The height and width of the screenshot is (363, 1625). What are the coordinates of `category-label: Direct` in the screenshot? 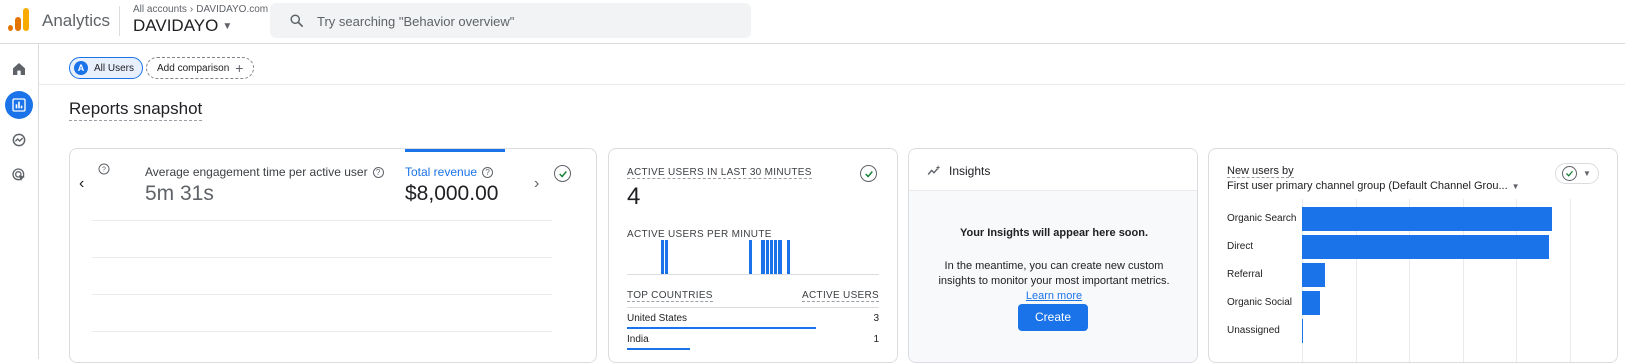 It's located at (1240, 246).